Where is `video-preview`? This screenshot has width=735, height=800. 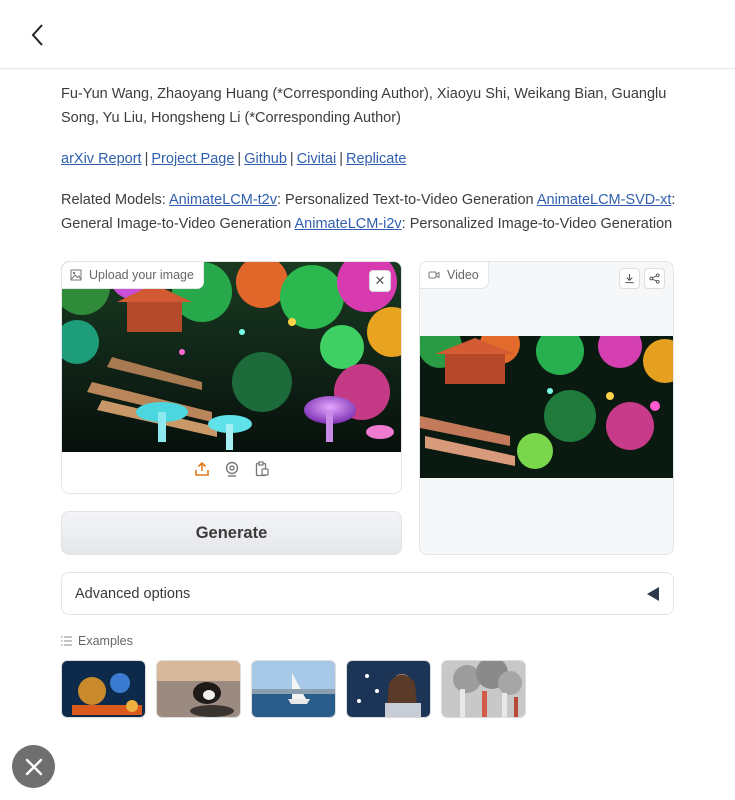
video-preview is located at coordinates (546, 407).